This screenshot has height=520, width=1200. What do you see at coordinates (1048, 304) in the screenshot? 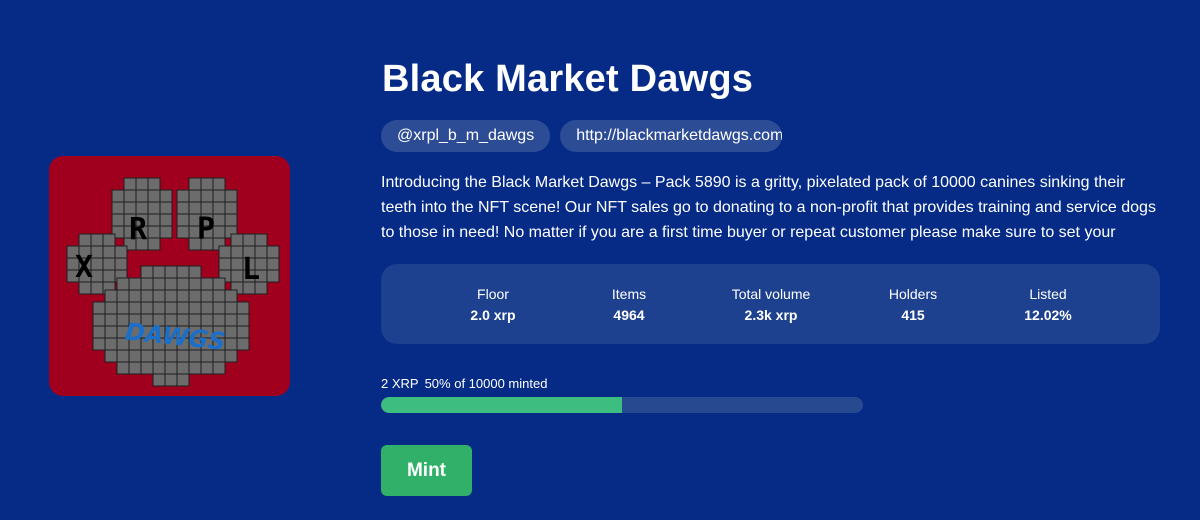
I see `stat-listed: Listed 12.02%` at bounding box center [1048, 304].